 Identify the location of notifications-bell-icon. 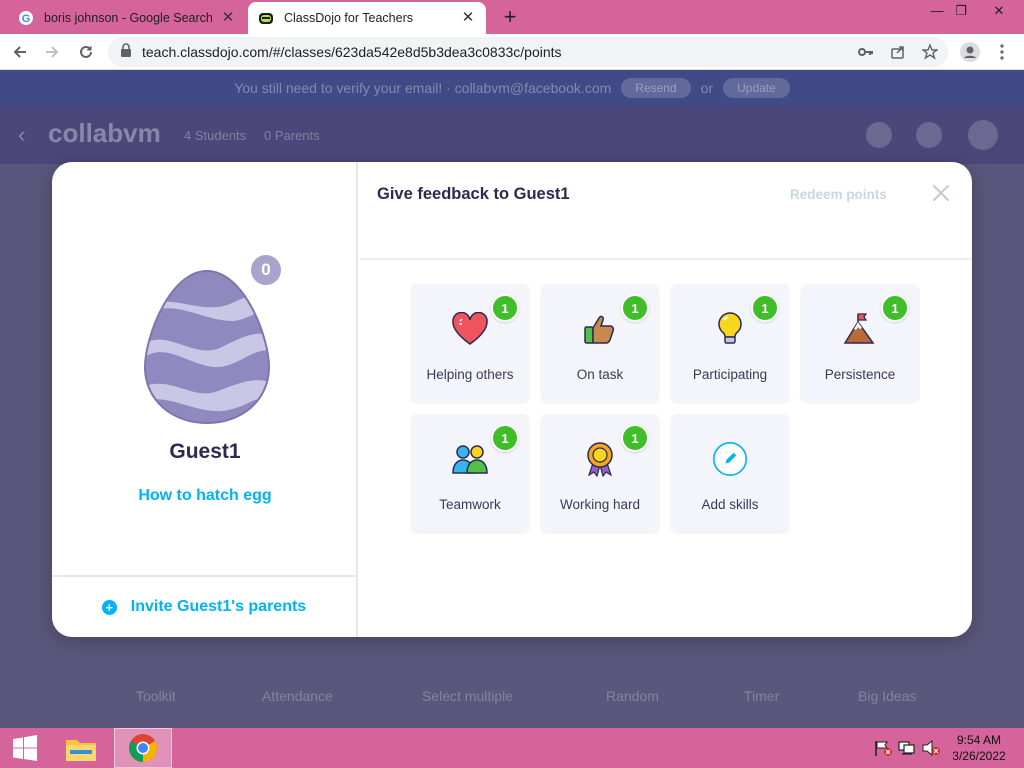
(879, 135).